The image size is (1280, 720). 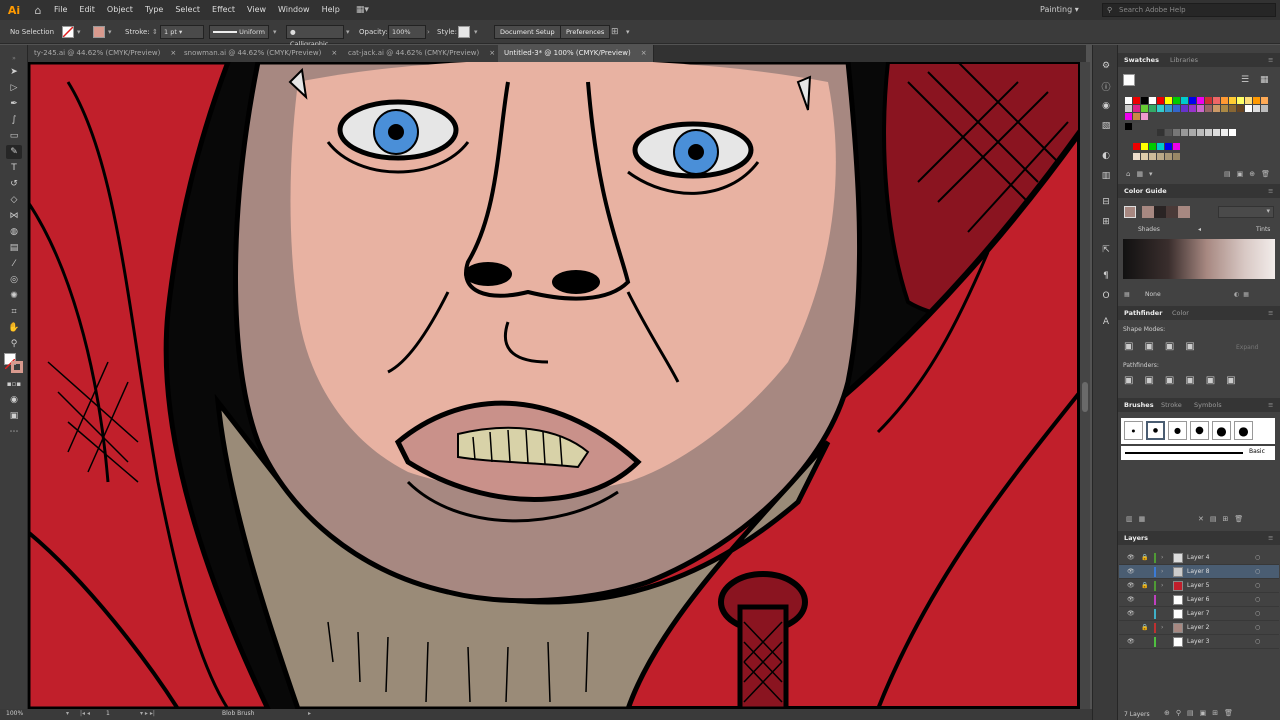 I want to click on panel-collapse-icon: », so click(x=14, y=58).